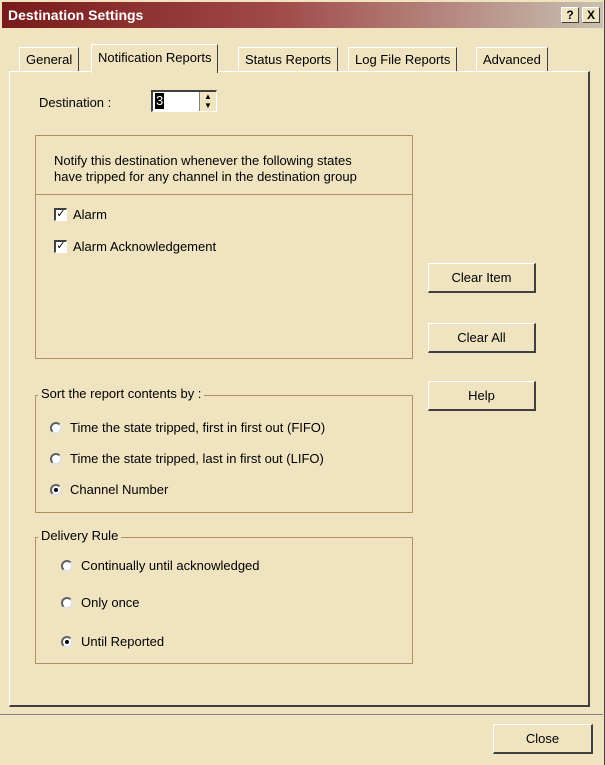 This screenshot has height=765, width=605. I want to click on checkbox-alarm-row: ✓ Alarm, so click(80, 214).